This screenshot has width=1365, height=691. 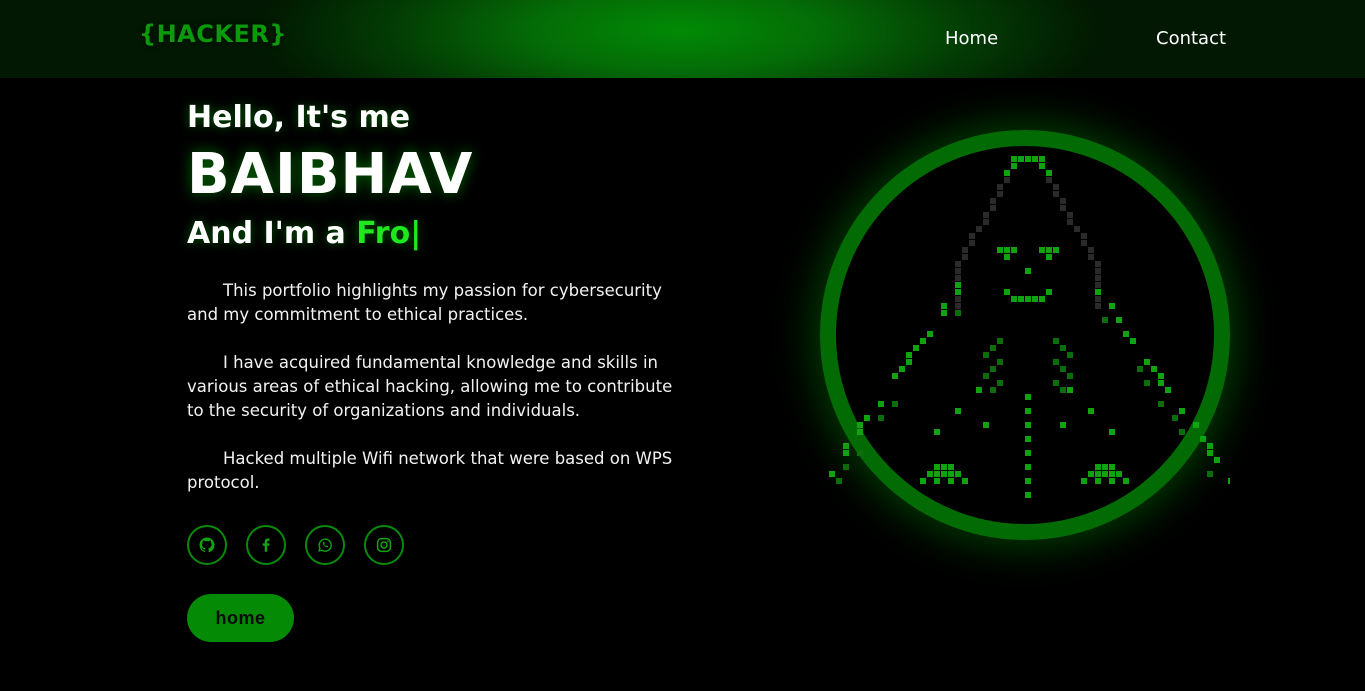 I want to click on header: {HACKER} Home Contact, so click(x=682, y=39).